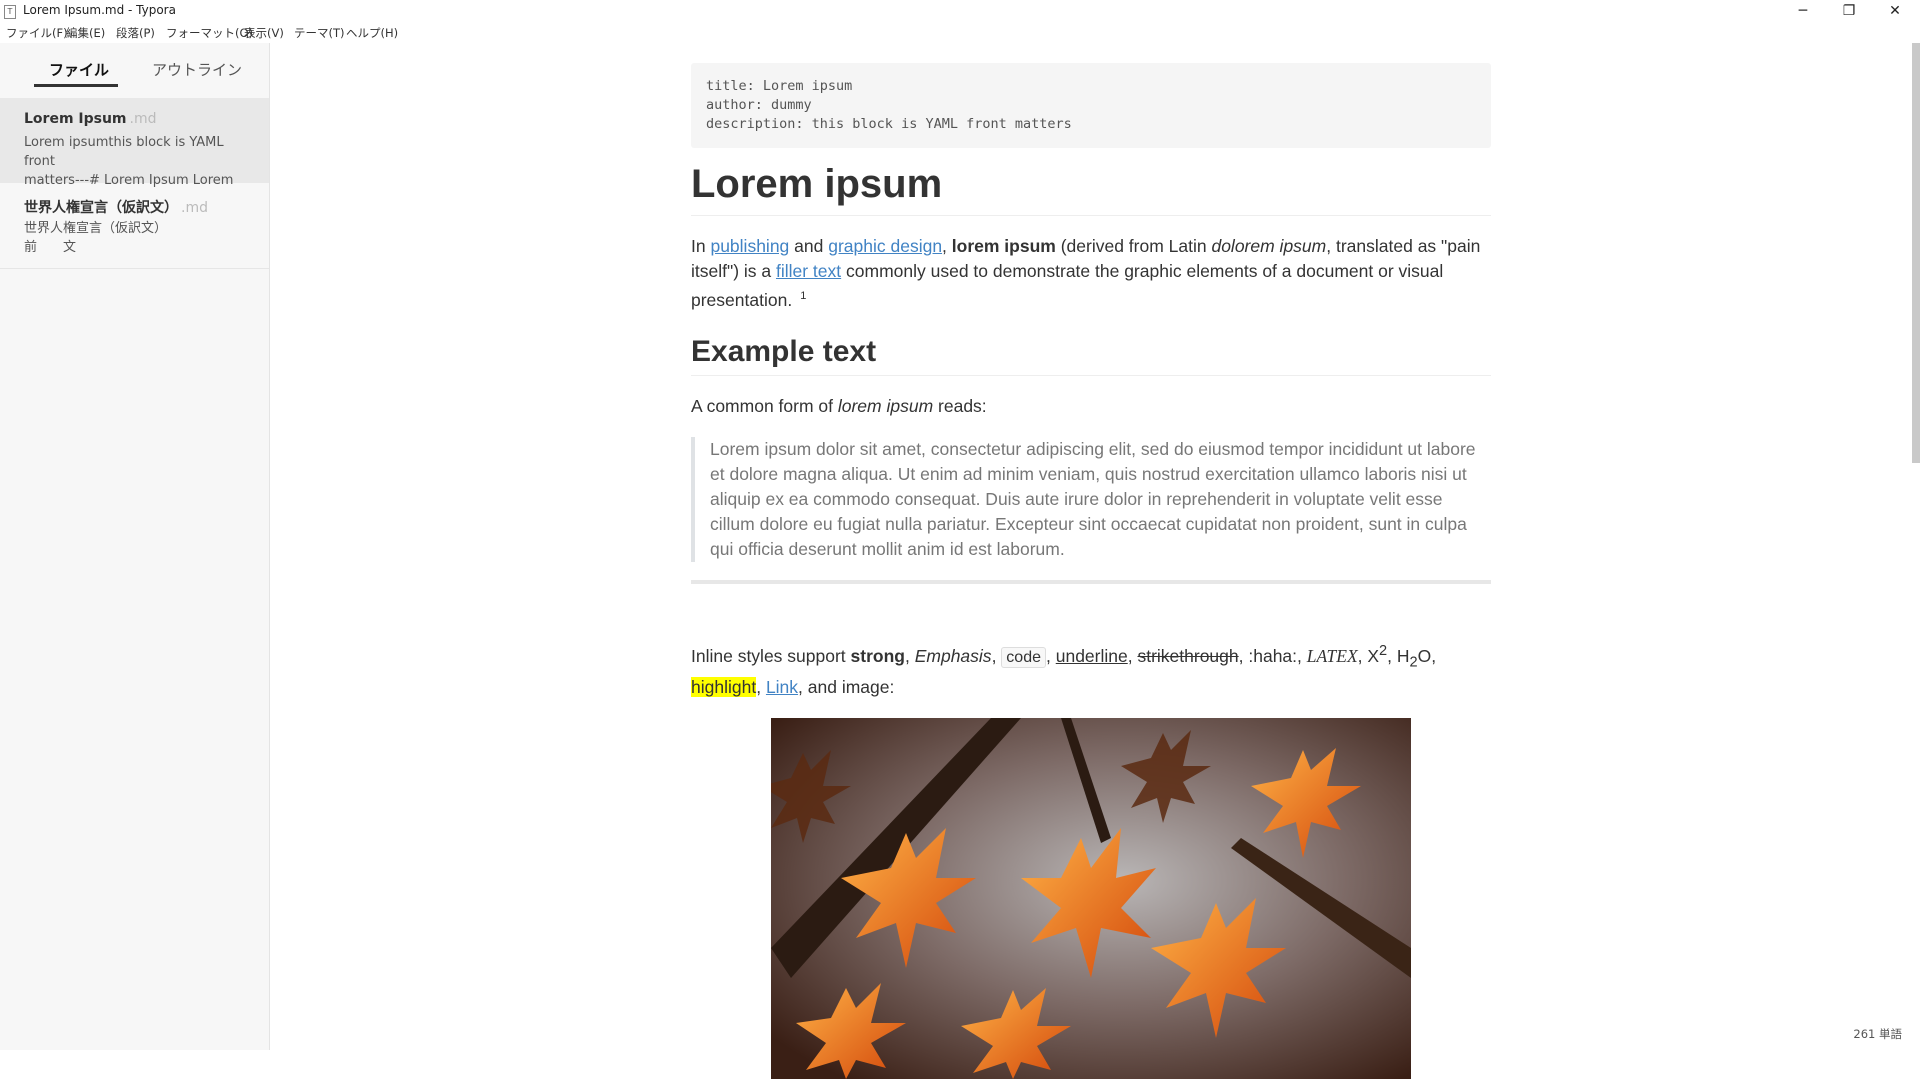 The width and height of the screenshot is (1920, 1079). I want to click on active-tab-indicator, so click(76, 85).